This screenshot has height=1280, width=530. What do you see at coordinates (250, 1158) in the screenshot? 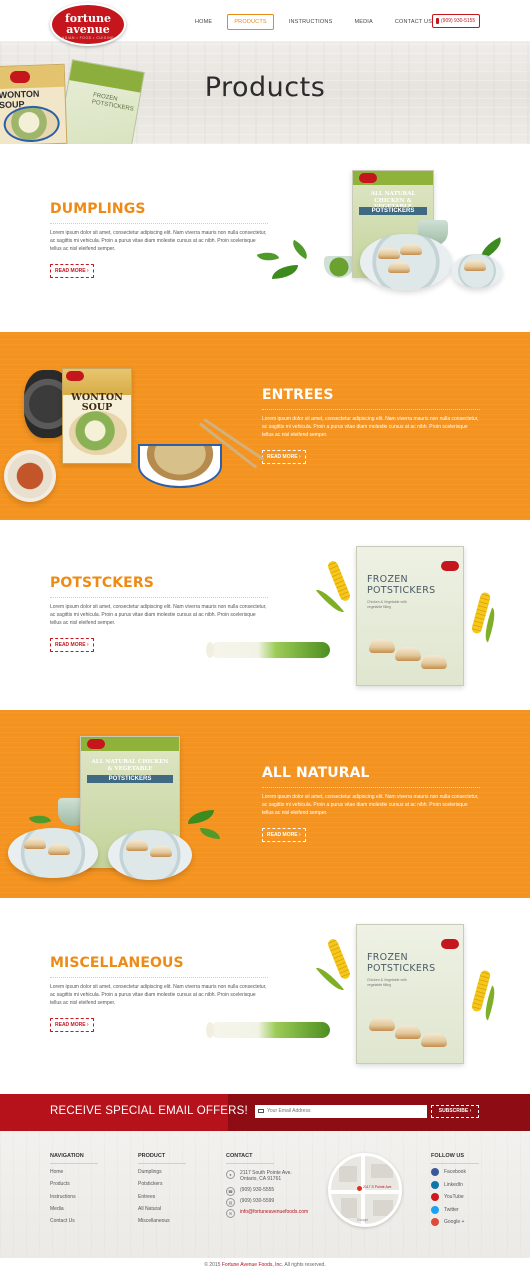
I see `footer-heading: CONTACT` at bounding box center [250, 1158].